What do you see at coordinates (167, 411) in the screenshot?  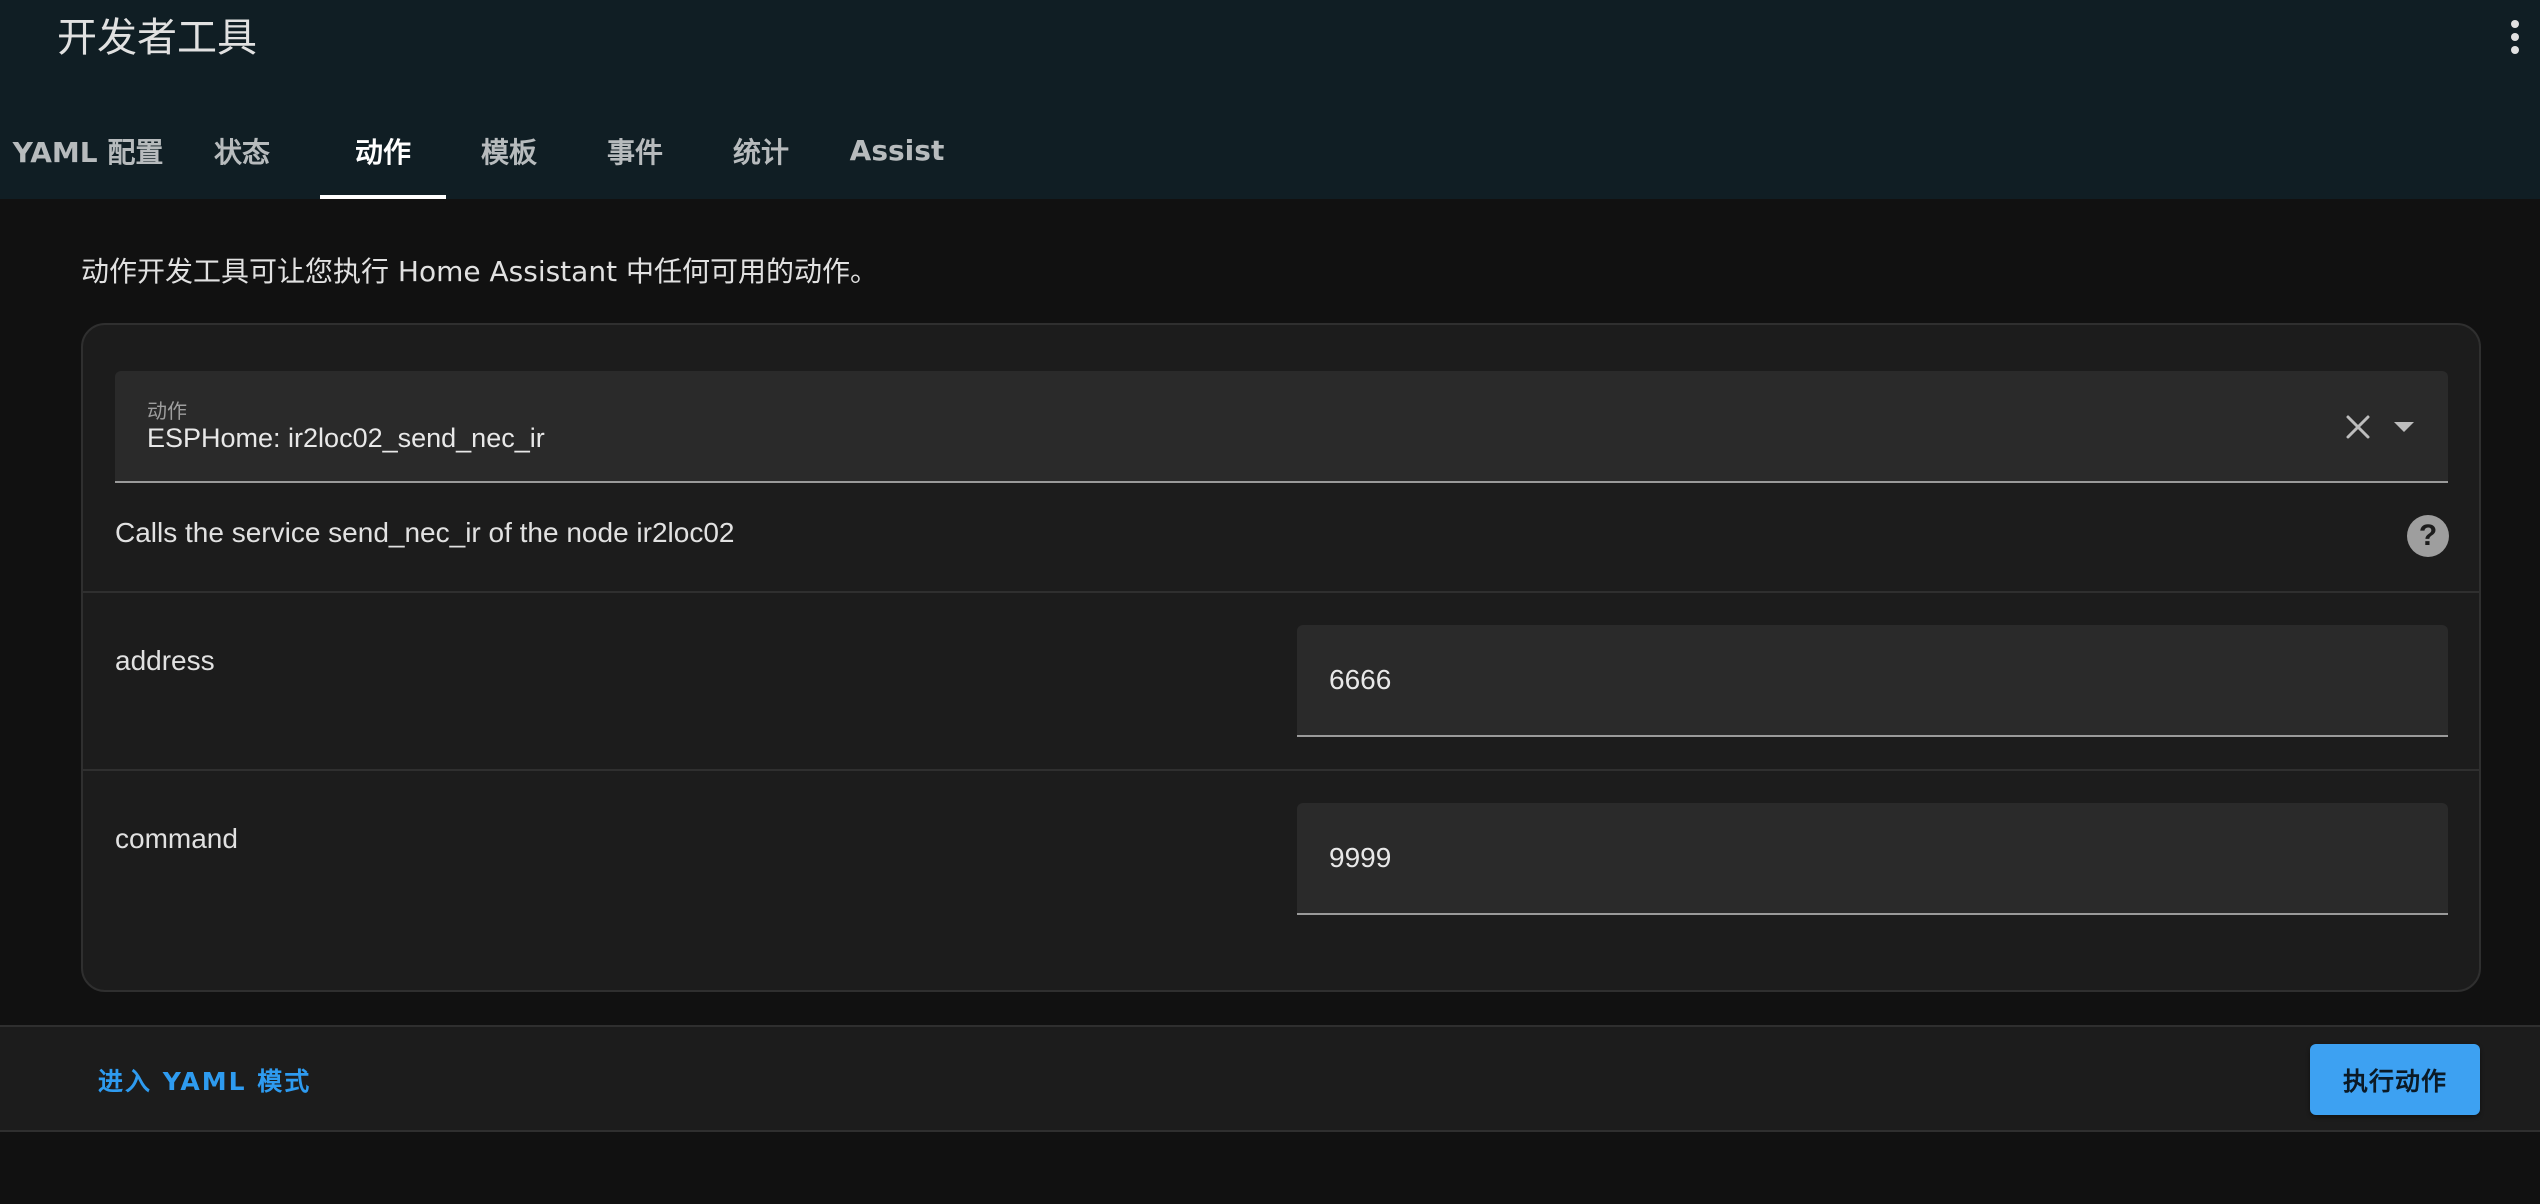 I see `action-select-label: 动作` at bounding box center [167, 411].